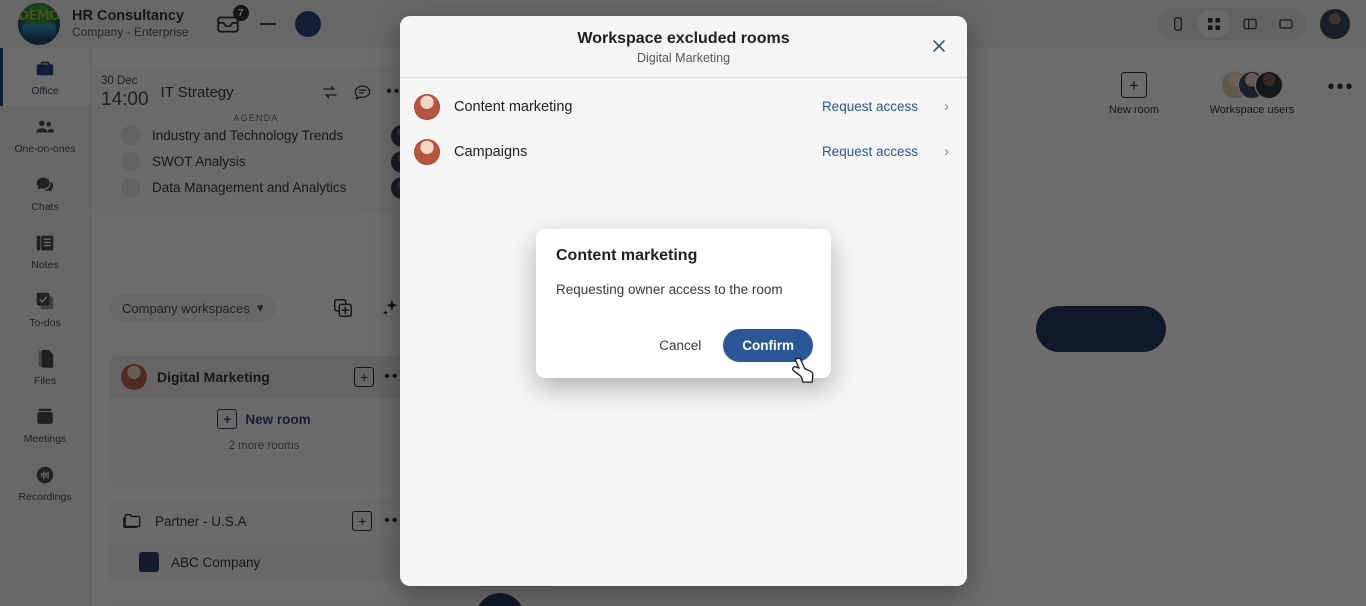 This screenshot has height=606, width=1366. Describe the element at coordinates (513, 106) in the screenshot. I see `room-name: Content marketing` at that location.